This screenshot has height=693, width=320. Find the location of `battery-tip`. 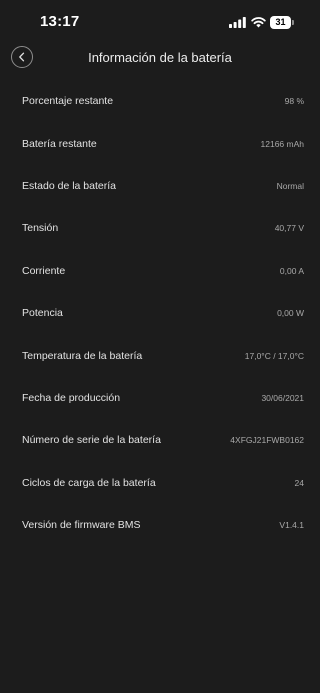

battery-tip is located at coordinates (293, 22).